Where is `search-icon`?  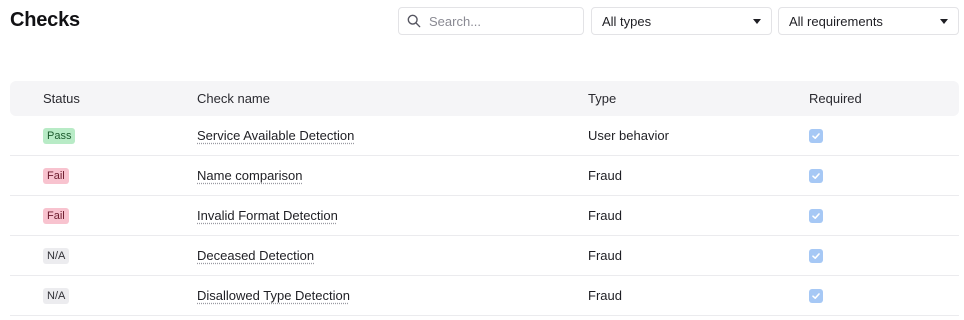
search-icon is located at coordinates (414, 21).